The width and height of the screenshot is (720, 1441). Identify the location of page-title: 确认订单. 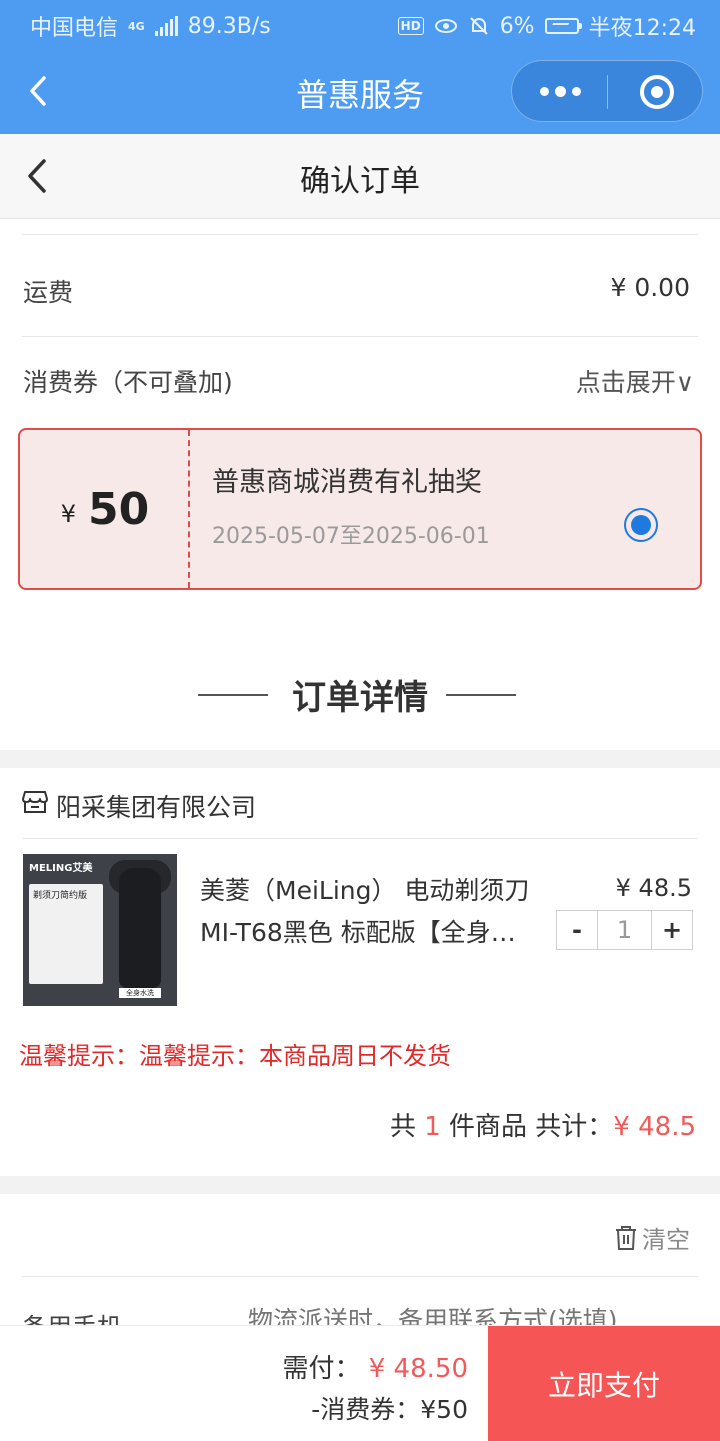
(360, 181).